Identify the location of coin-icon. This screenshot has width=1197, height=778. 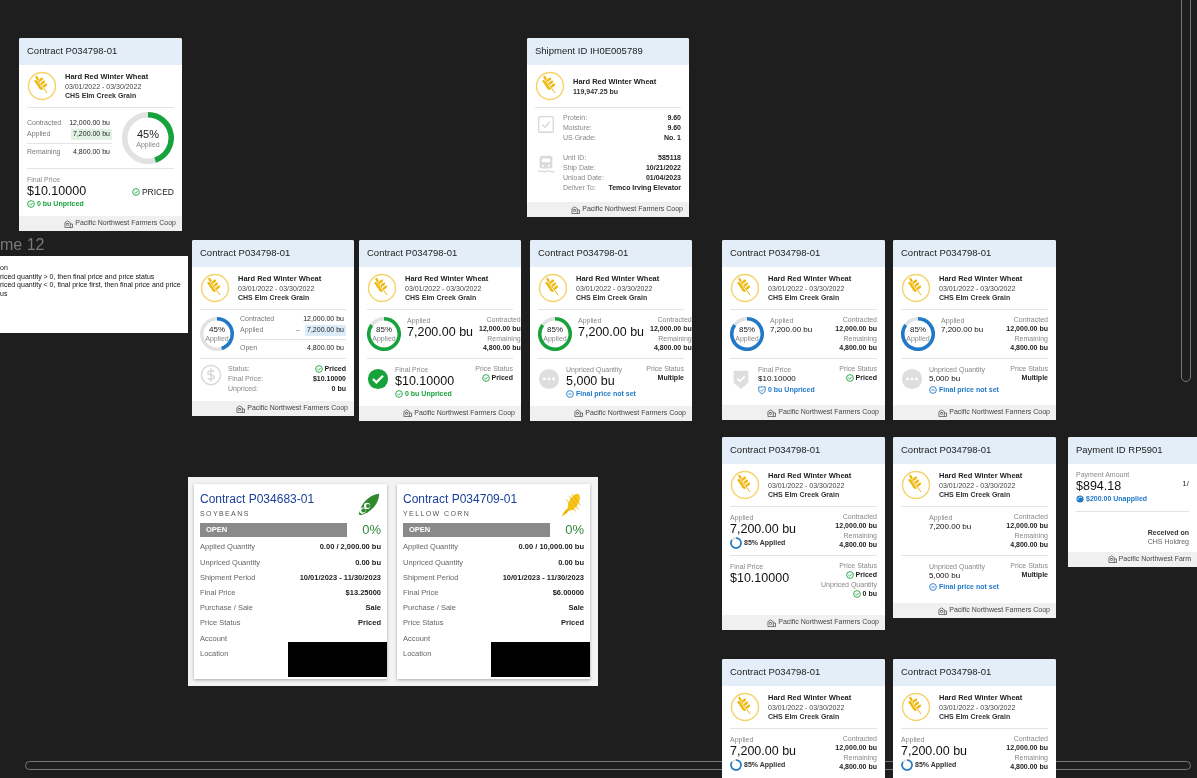
(1080, 499).